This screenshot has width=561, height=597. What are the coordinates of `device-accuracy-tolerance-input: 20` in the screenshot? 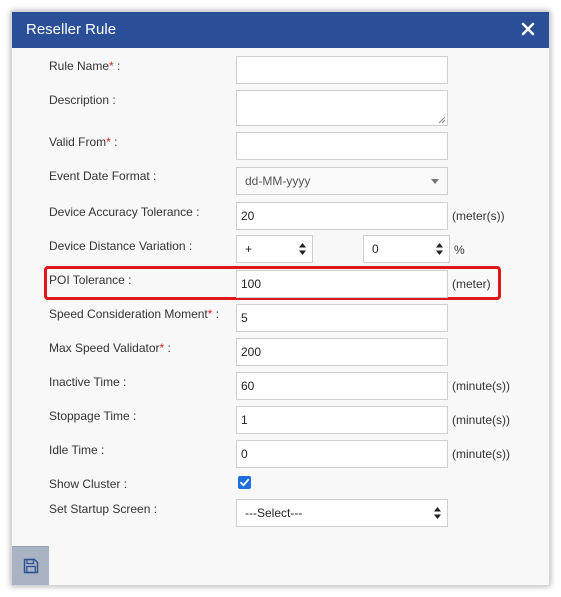 It's located at (342, 216).